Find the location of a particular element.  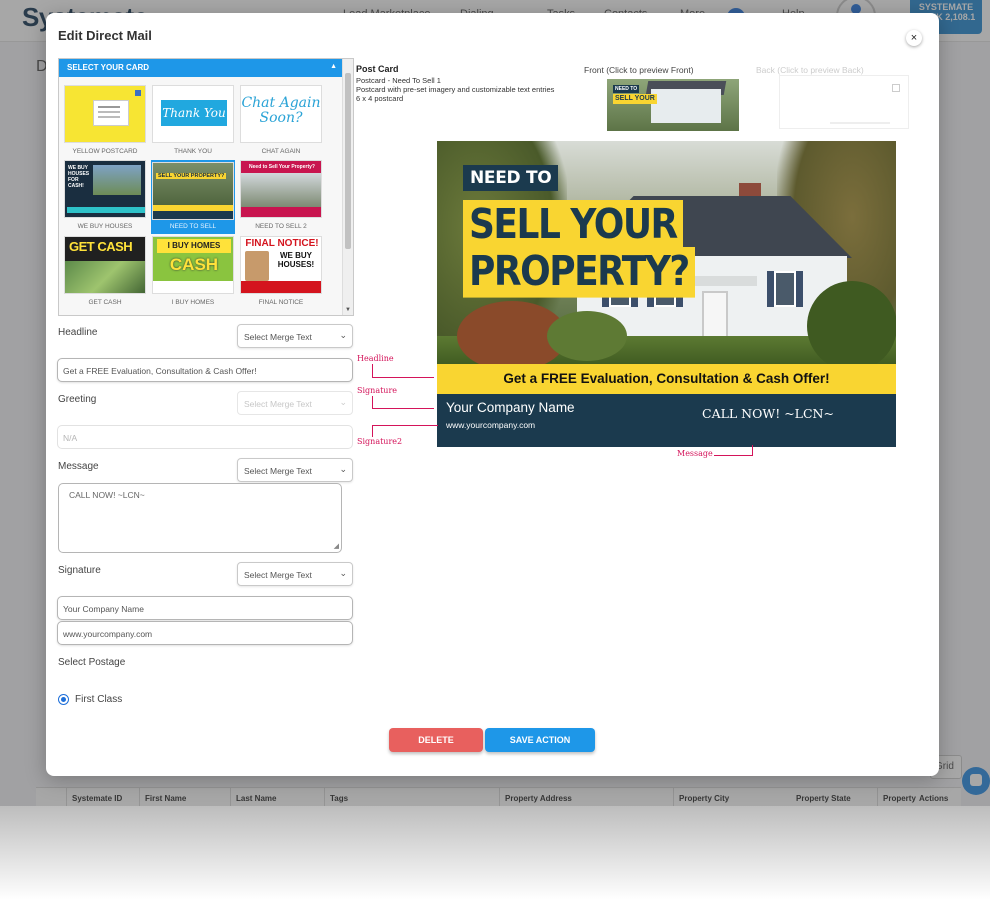

card-company-name: Your Company Name is located at coordinates (510, 407).